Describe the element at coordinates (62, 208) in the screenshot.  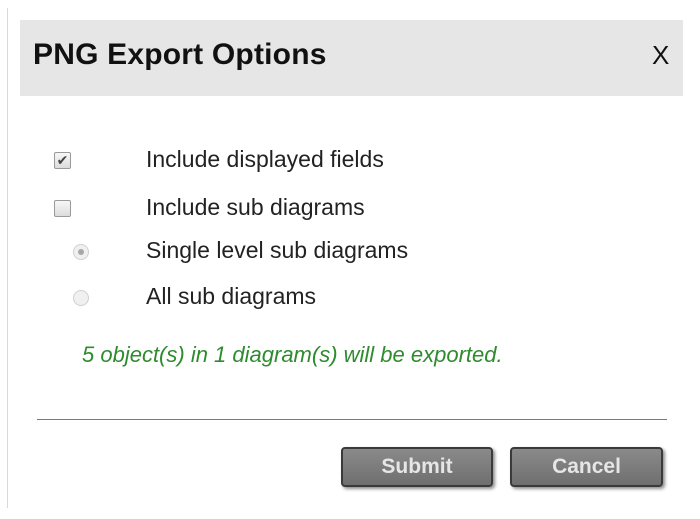
I see `include-sub-diagrams-checkbox` at that location.